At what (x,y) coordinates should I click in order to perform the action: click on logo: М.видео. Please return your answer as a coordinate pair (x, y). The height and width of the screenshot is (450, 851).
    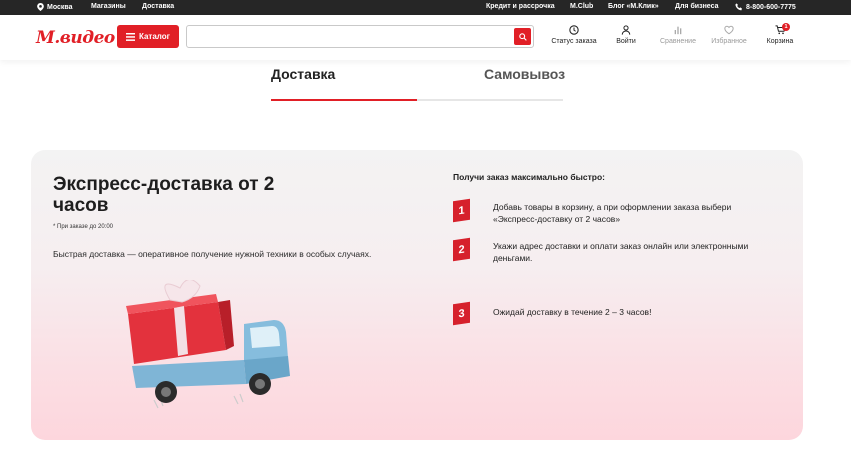
    Looking at the image, I should click on (75, 38).